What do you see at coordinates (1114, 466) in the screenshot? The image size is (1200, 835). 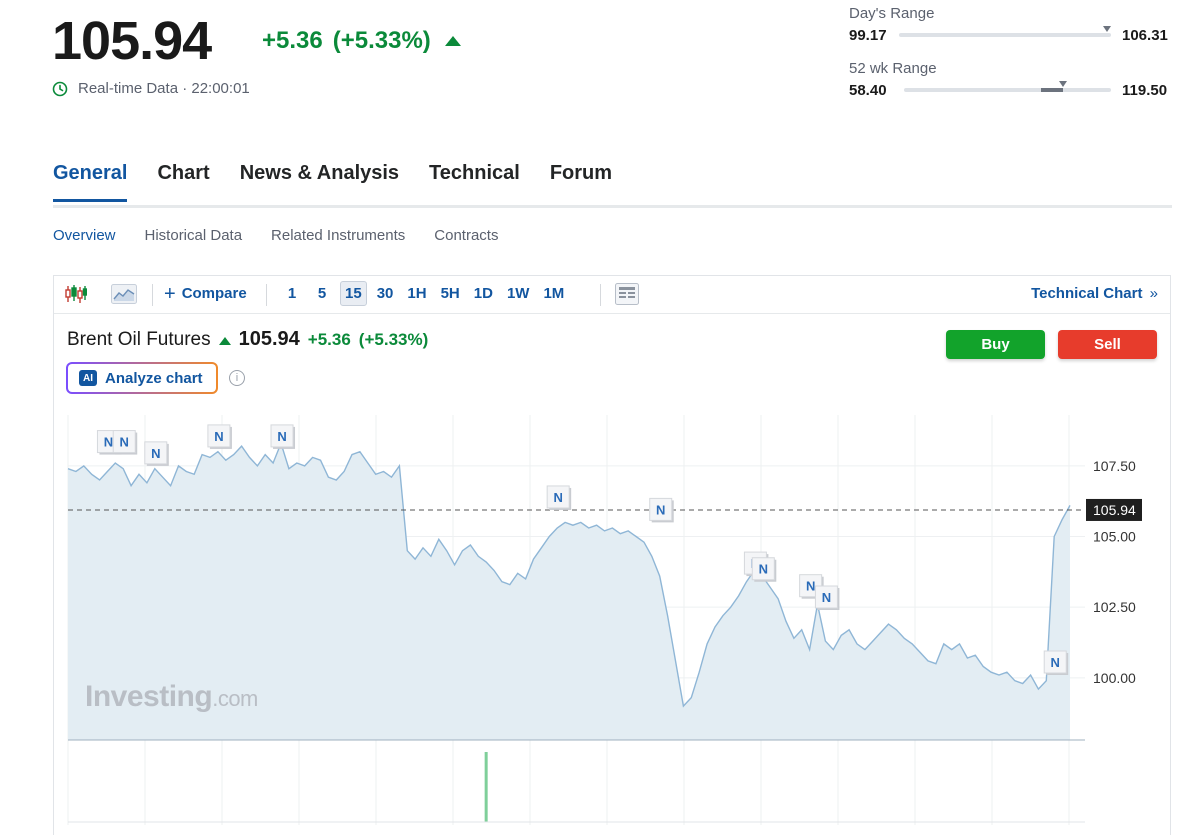 I see `y-tick-label: 107.50` at bounding box center [1114, 466].